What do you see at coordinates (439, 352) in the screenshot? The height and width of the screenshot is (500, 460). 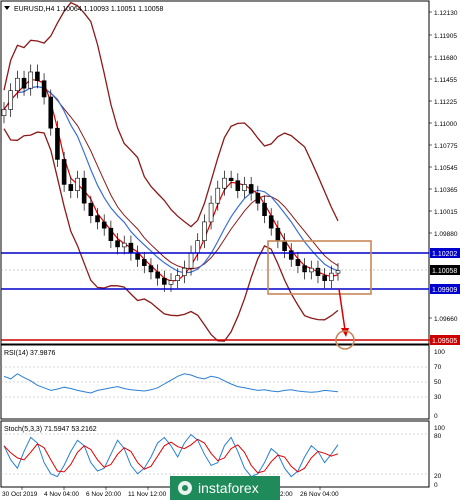 I see `rsi-tick-label: 100` at bounding box center [439, 352].